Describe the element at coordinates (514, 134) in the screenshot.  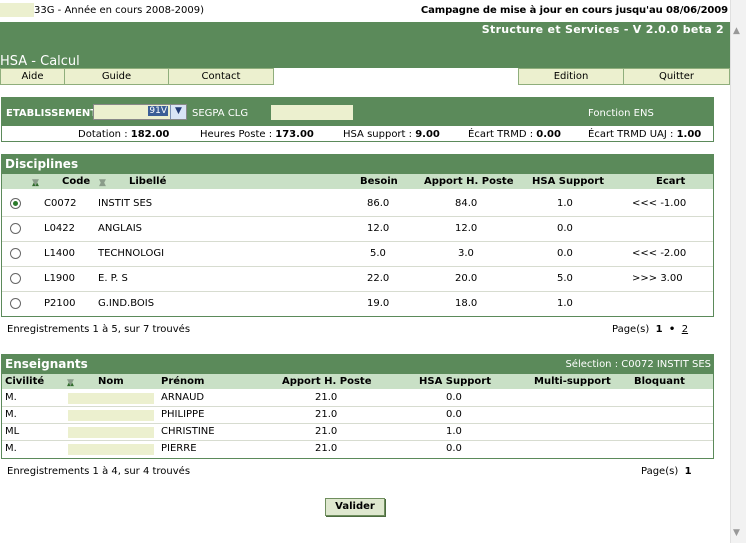
I see `ecart-trmd-stat: Écart TRMD : 0.00` at that location.